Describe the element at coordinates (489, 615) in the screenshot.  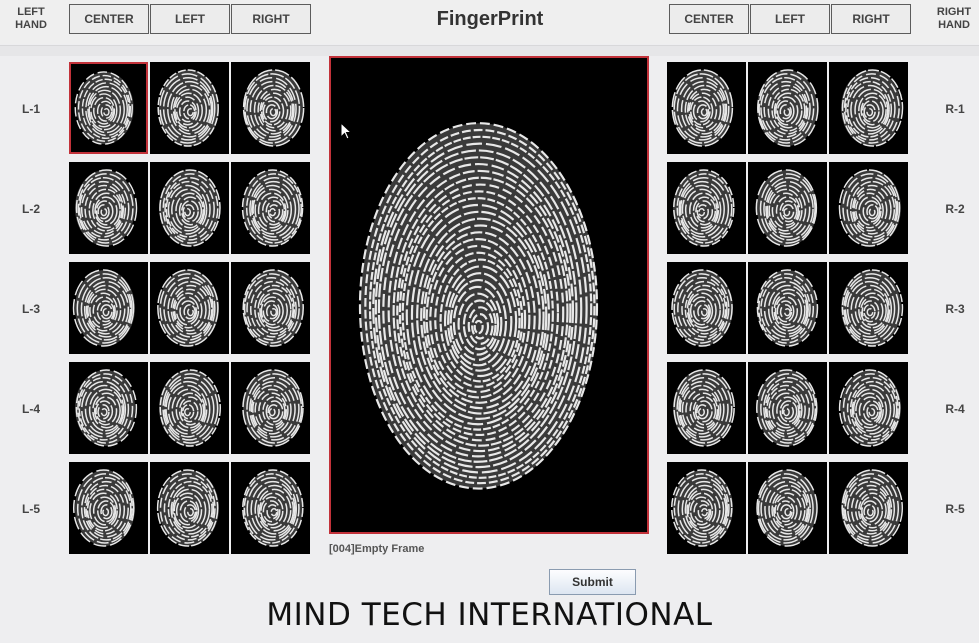
I see `brand-text: MIND TECH INTERNATIONAL` at that location.